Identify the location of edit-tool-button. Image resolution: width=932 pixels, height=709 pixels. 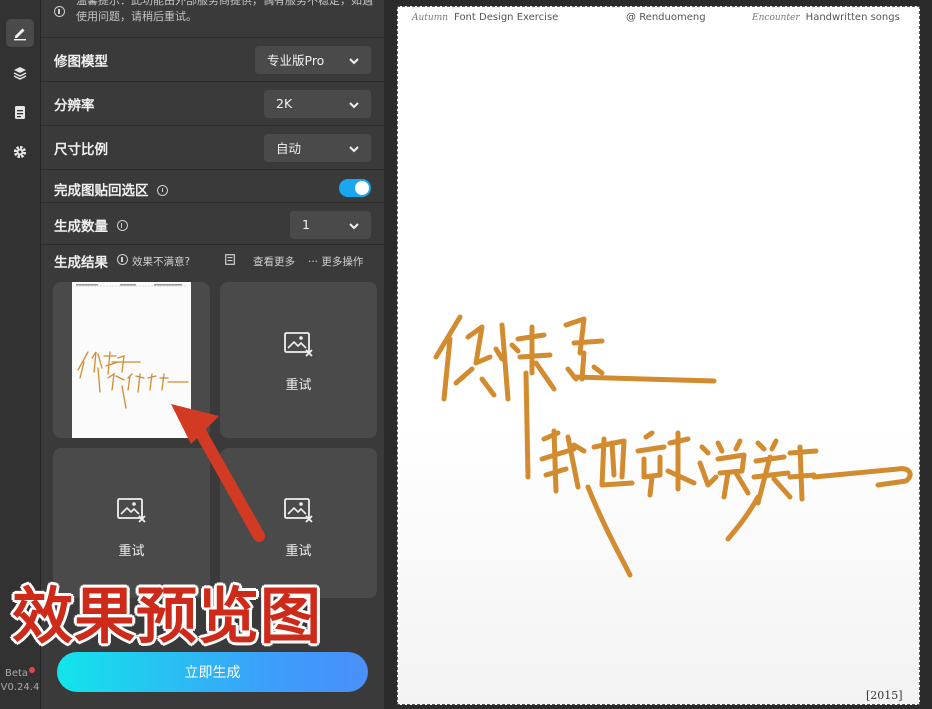
(20, 33).